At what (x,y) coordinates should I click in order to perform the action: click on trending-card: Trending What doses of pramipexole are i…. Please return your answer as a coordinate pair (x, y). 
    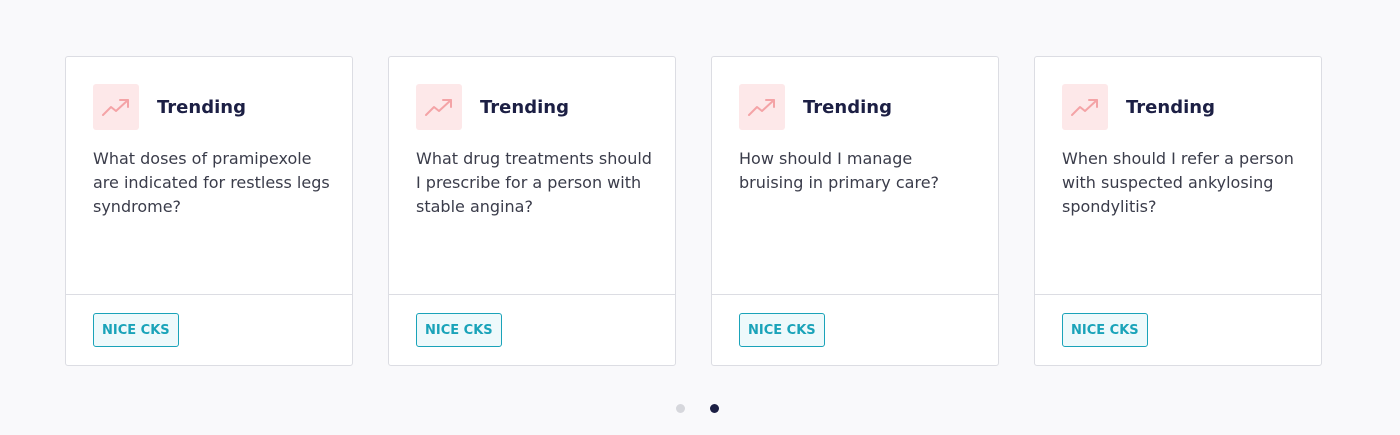
    Looking at the image, I should click on (209, 211).